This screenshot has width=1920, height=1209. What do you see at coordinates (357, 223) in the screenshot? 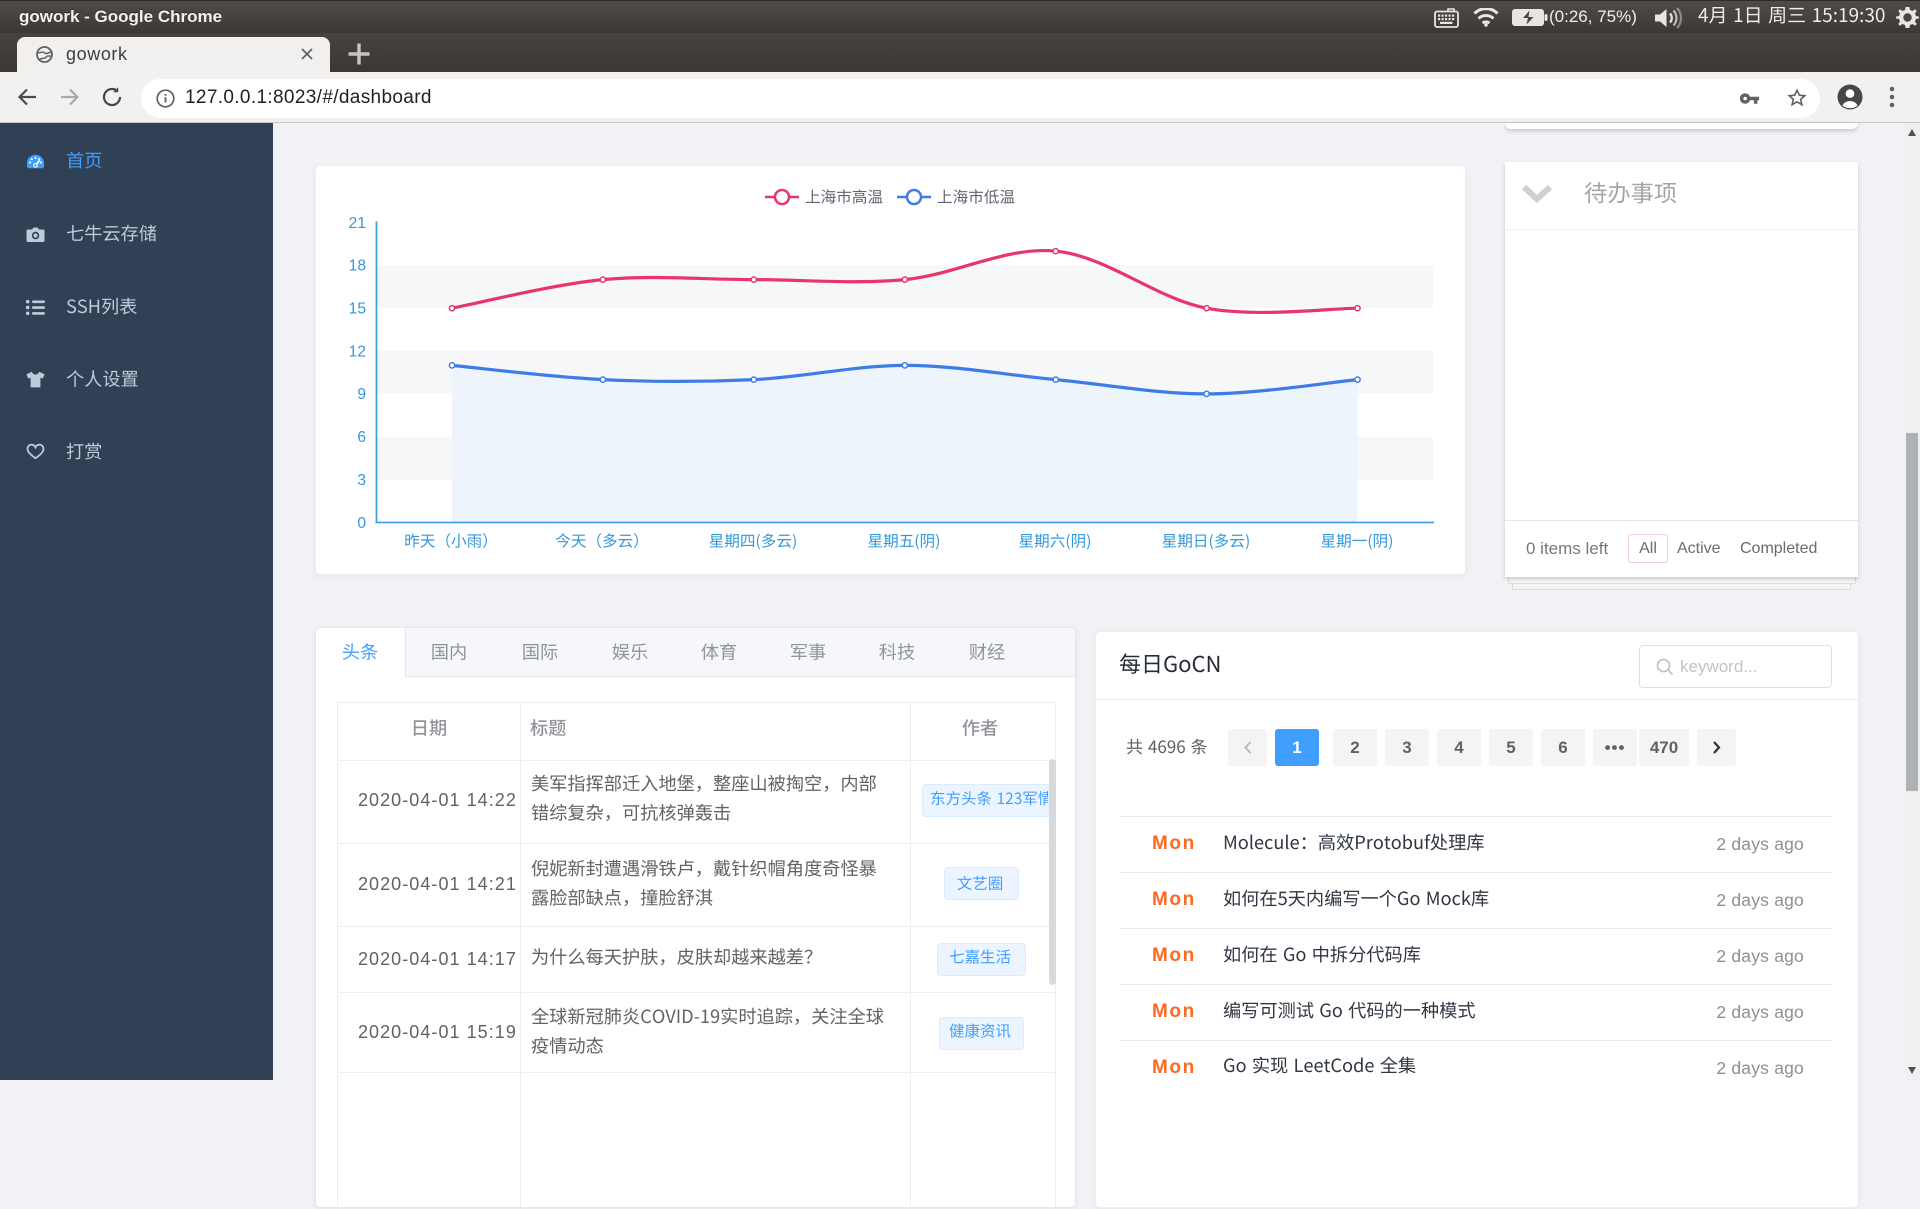
I see `svg-text: 21` at bounding box center [357, 223].